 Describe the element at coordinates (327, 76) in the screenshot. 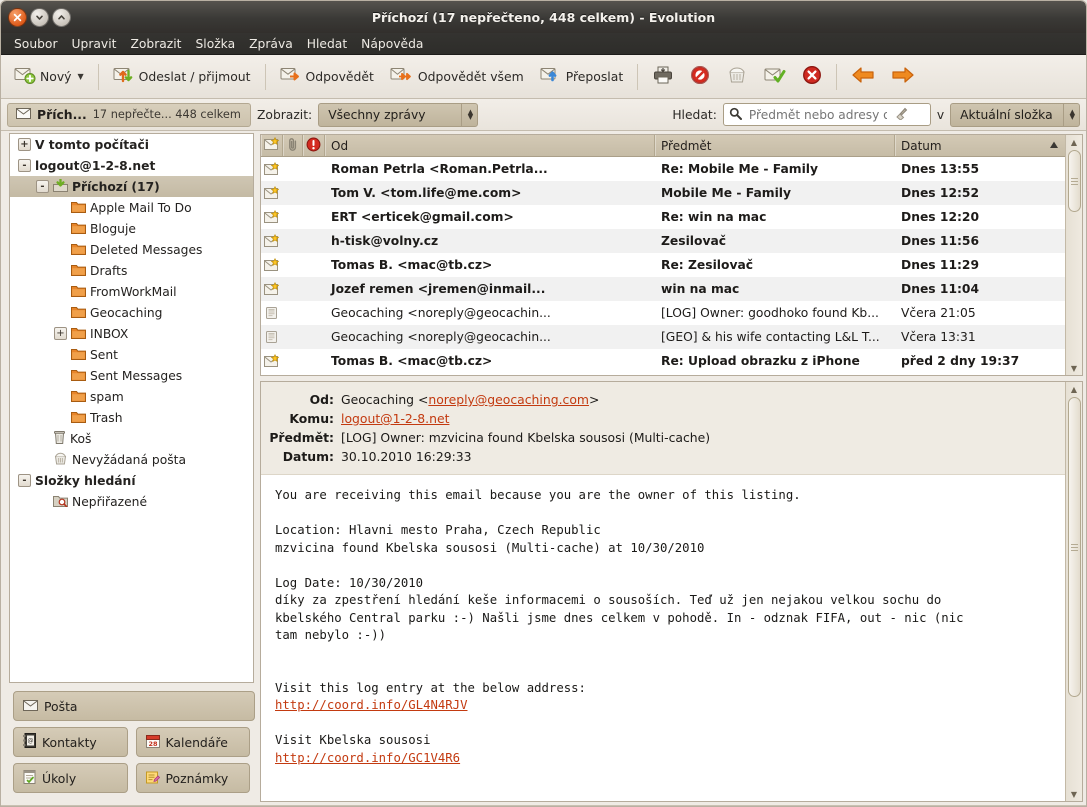

I see `reply-button: Odpovědět` at that location.